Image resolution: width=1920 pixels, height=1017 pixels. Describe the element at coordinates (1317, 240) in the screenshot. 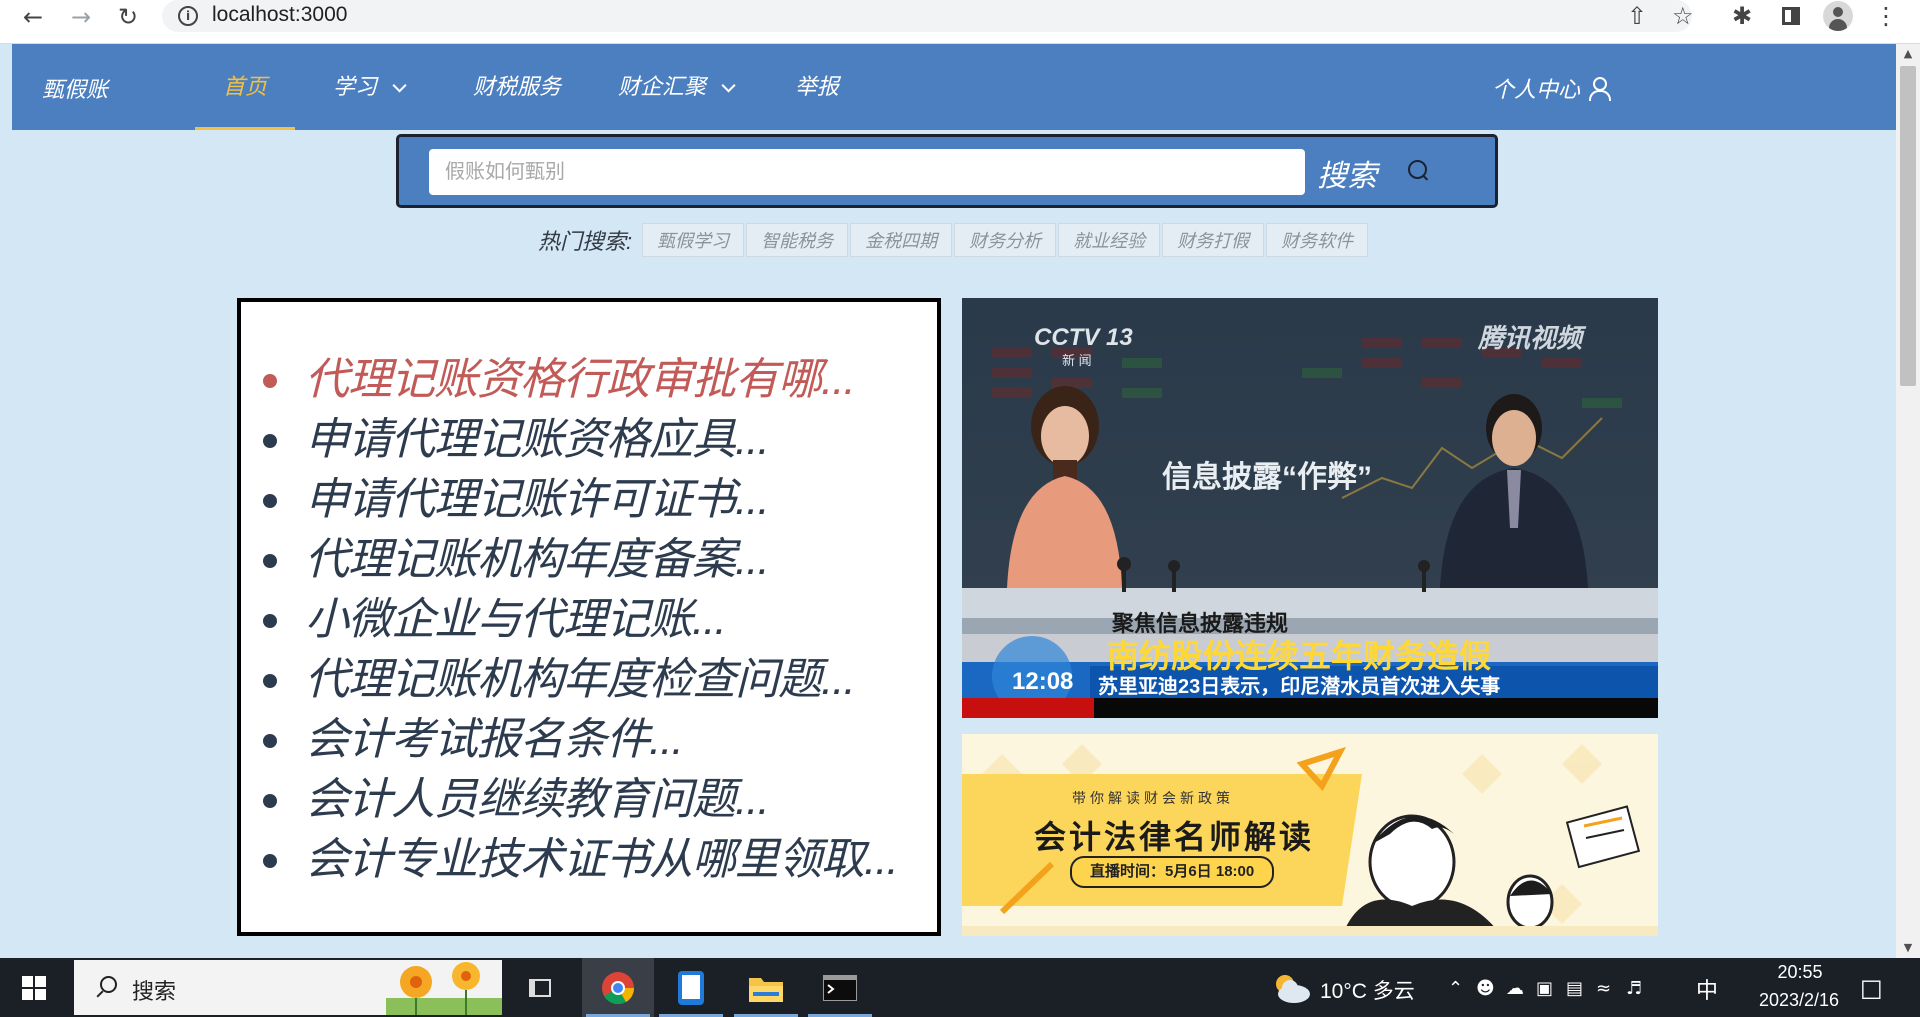

I see `hot-tag: 财务软件` at that location.